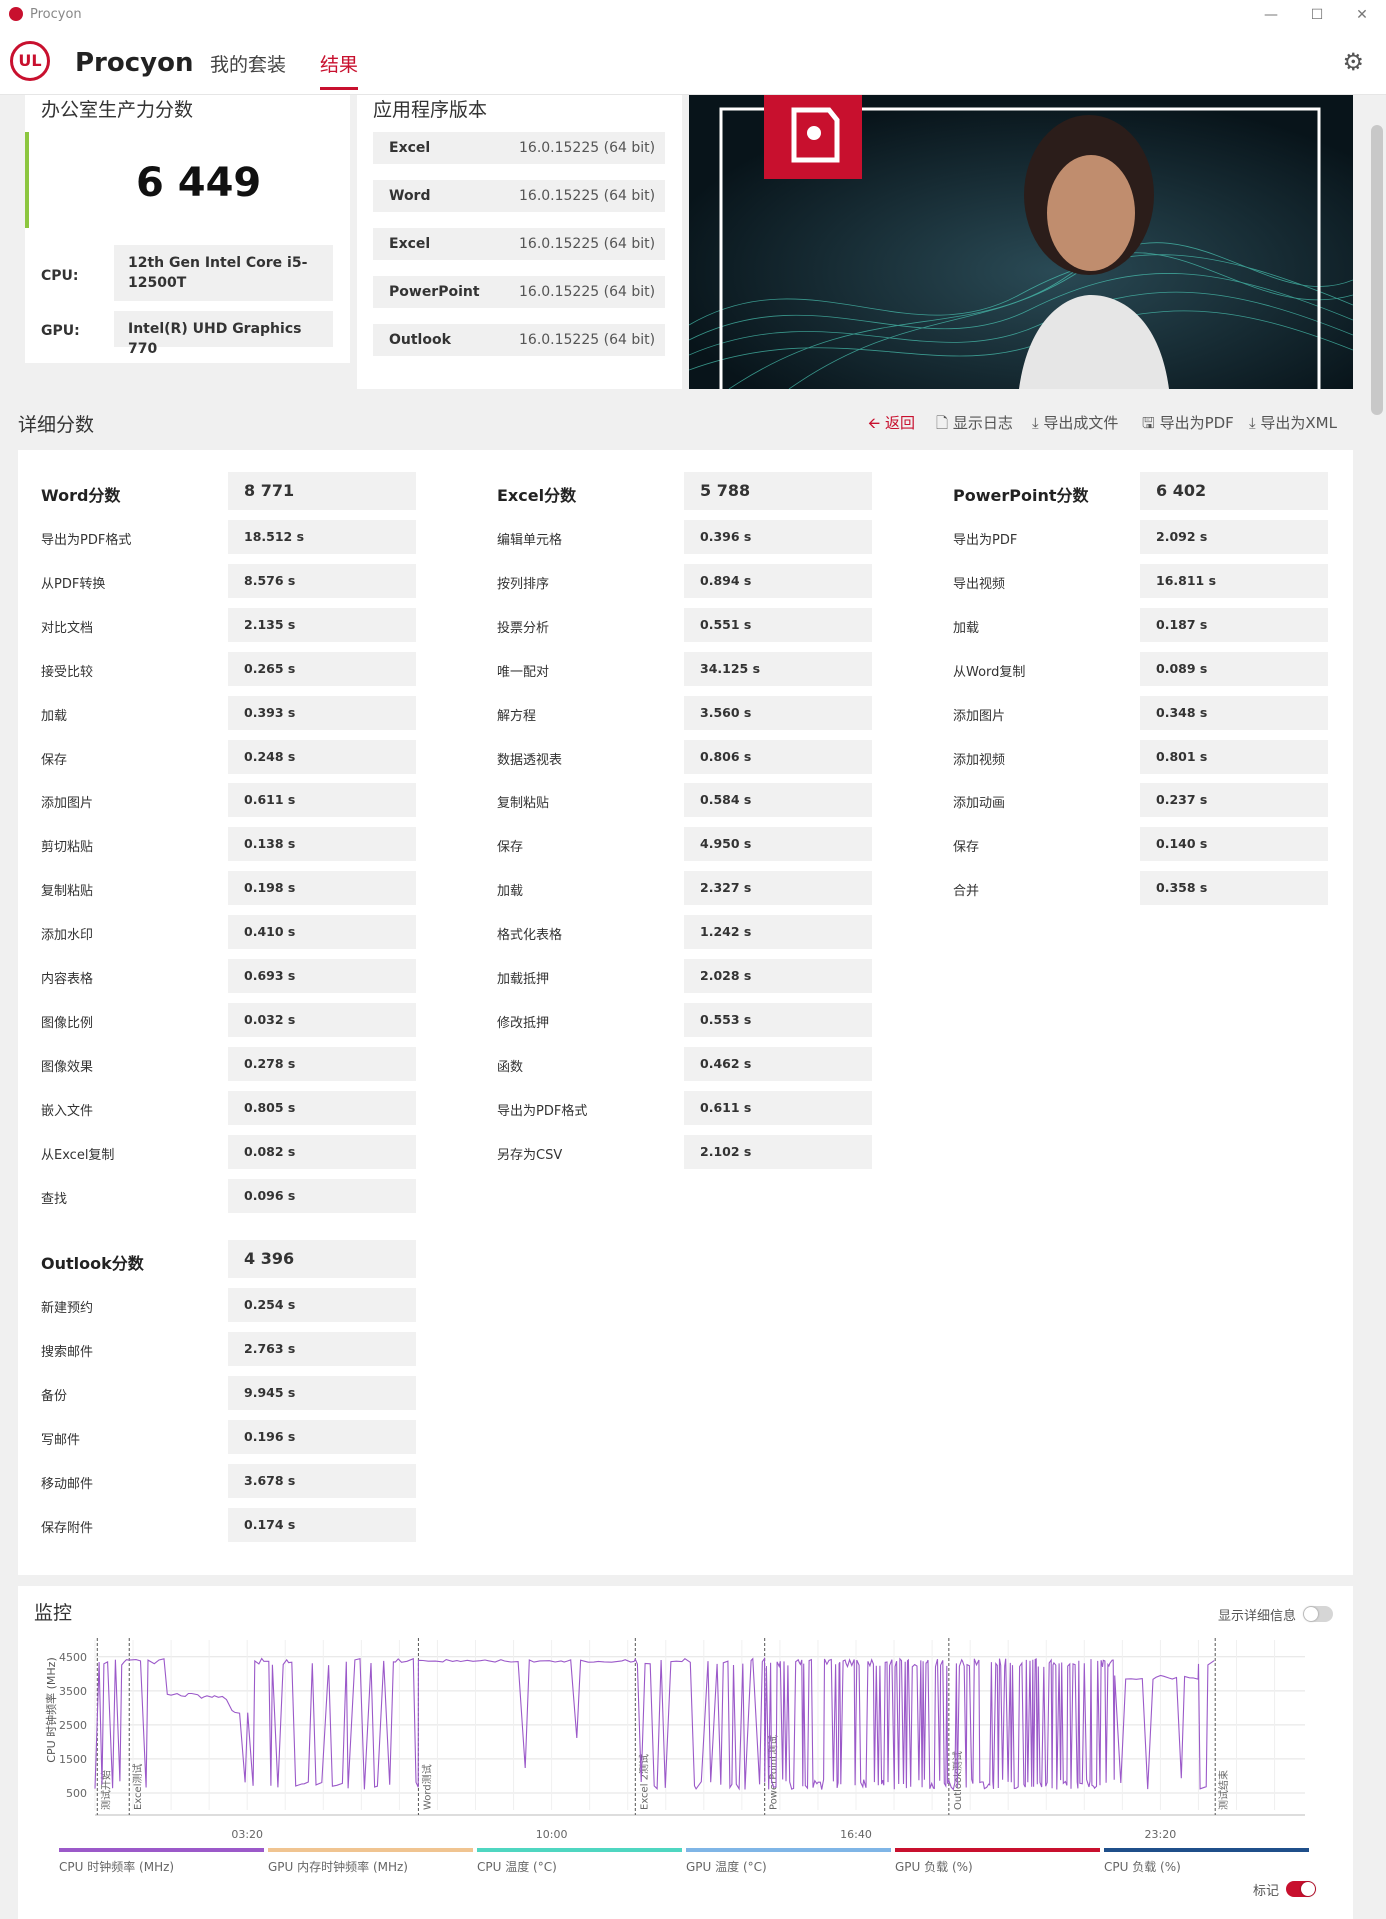  Describe the element at coordinates (643, 1782) in the screenshot. I see `marker-label: Excel 2测试` at that location.